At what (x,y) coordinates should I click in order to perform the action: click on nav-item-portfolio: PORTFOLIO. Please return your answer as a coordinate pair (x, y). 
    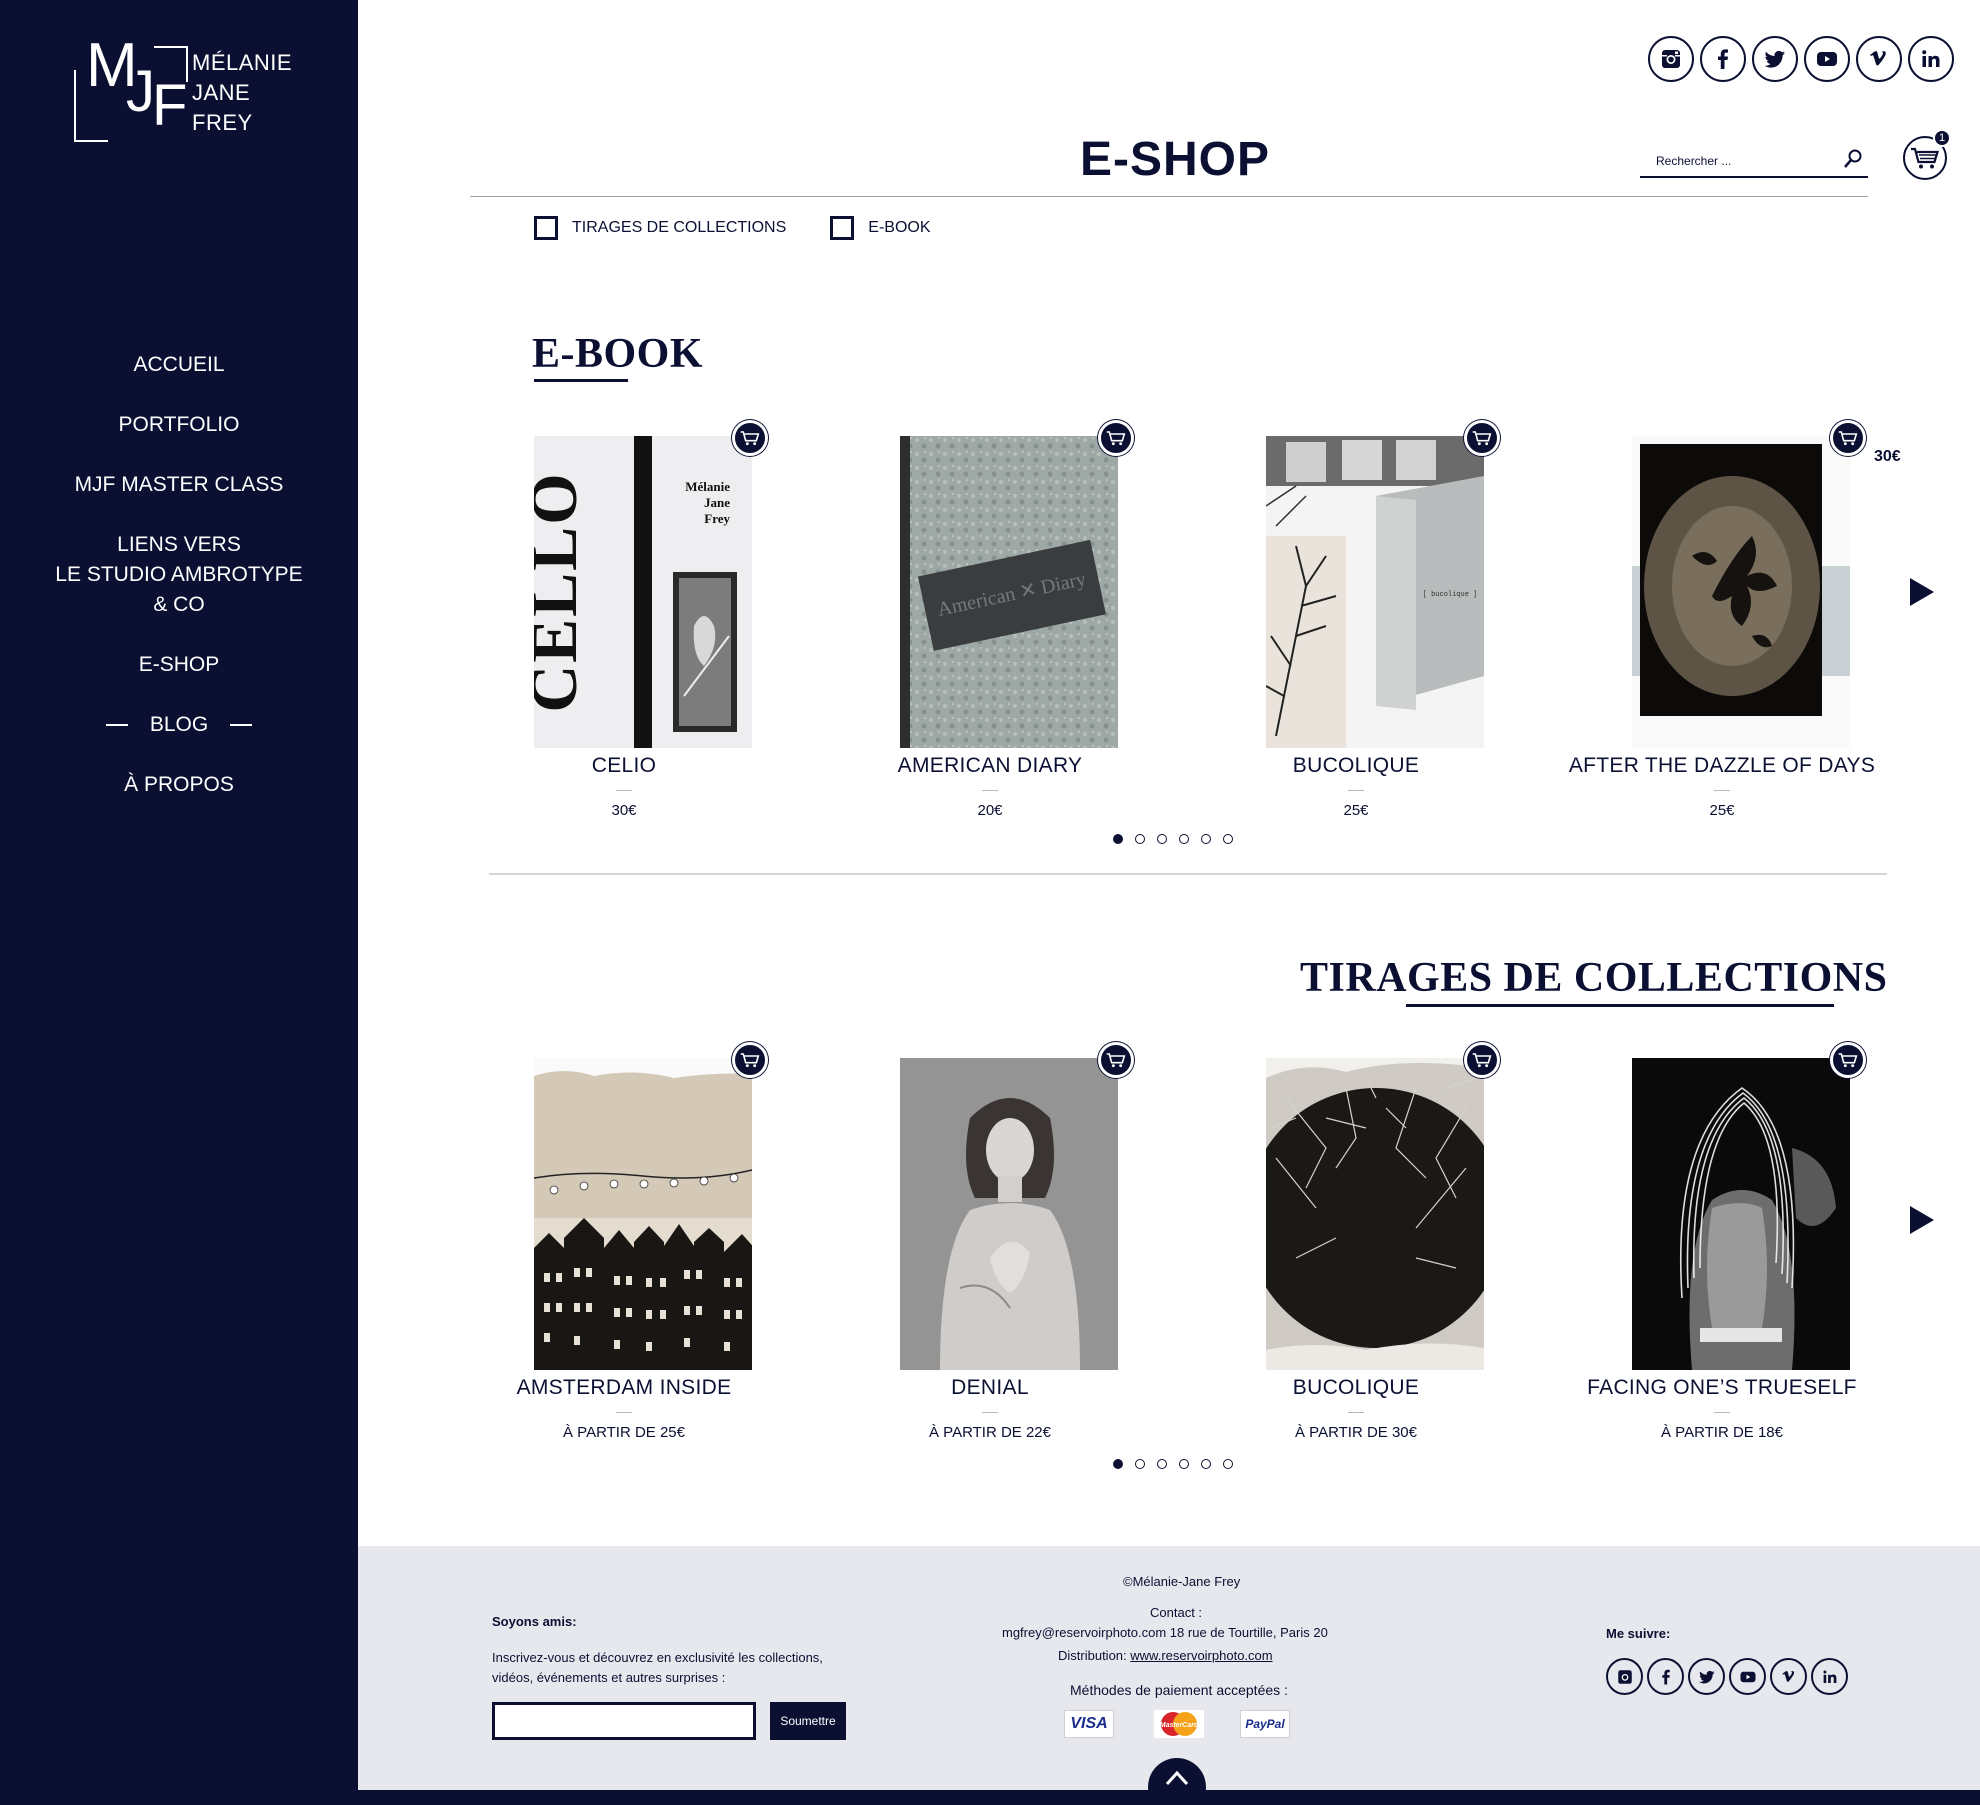
    Looking at the image, I should click on (179, 425).